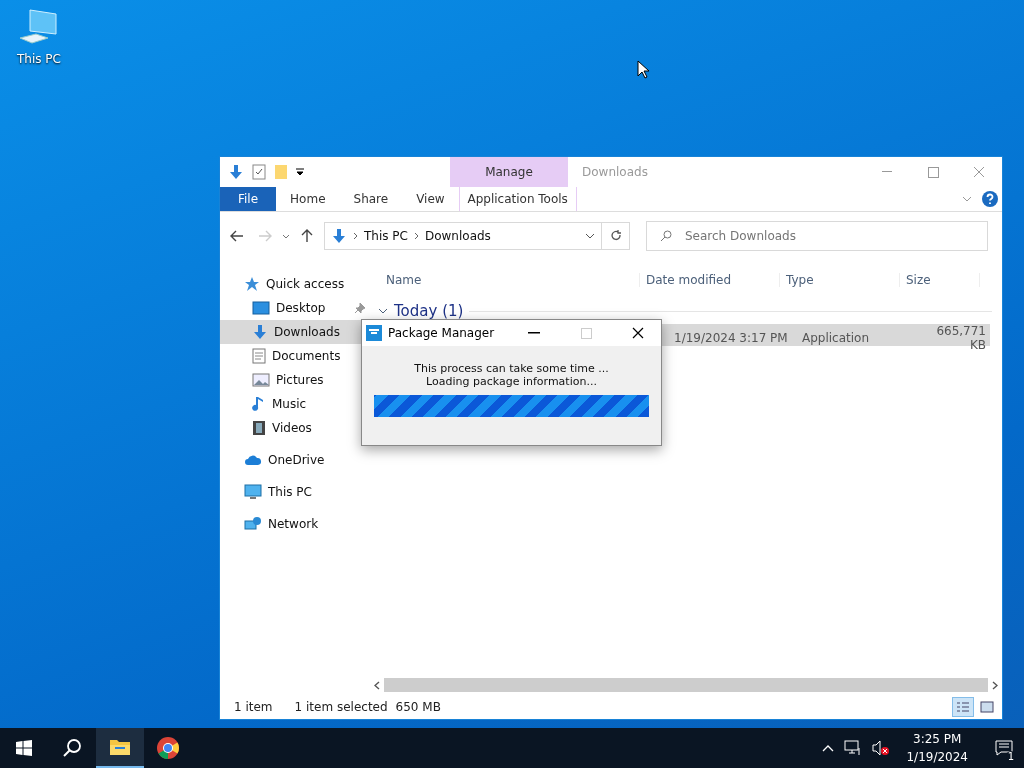  I want to click on scrollbar-thumb, so click(686, 685).